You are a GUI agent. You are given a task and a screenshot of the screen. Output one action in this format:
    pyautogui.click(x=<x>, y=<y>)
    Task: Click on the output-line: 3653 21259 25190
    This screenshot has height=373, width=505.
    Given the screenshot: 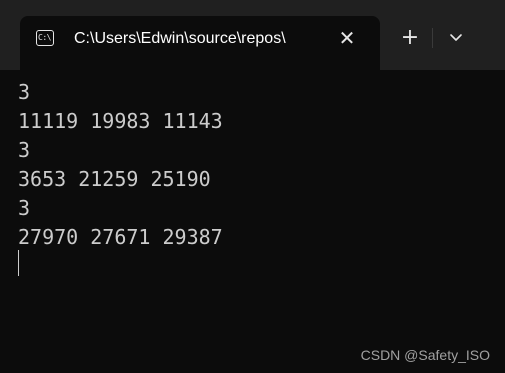 What is the action you would take?
    pyautogui.click(x=114, y=179)
    